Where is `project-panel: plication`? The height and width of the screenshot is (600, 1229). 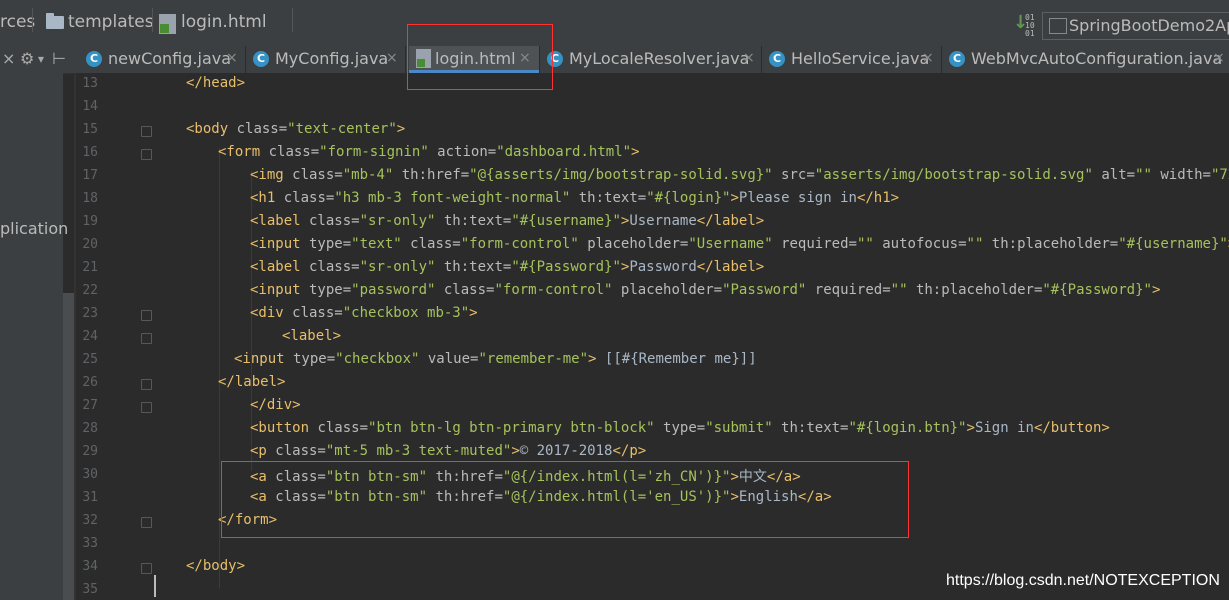
project-panel: plication is located at coordinates (34, 336).